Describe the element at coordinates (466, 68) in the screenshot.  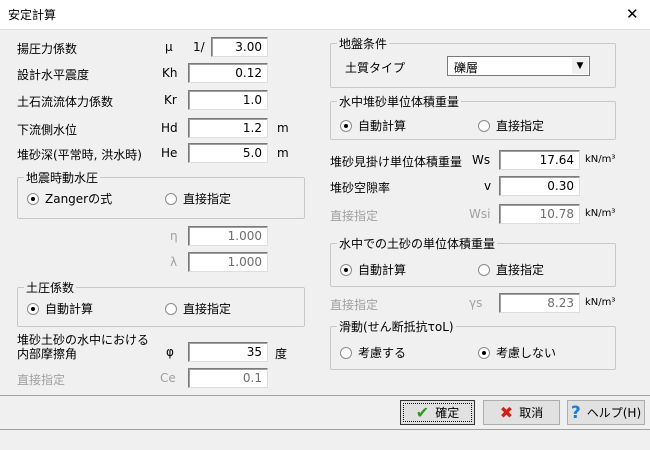
I see `soil-type-value: 礫層` at that location.